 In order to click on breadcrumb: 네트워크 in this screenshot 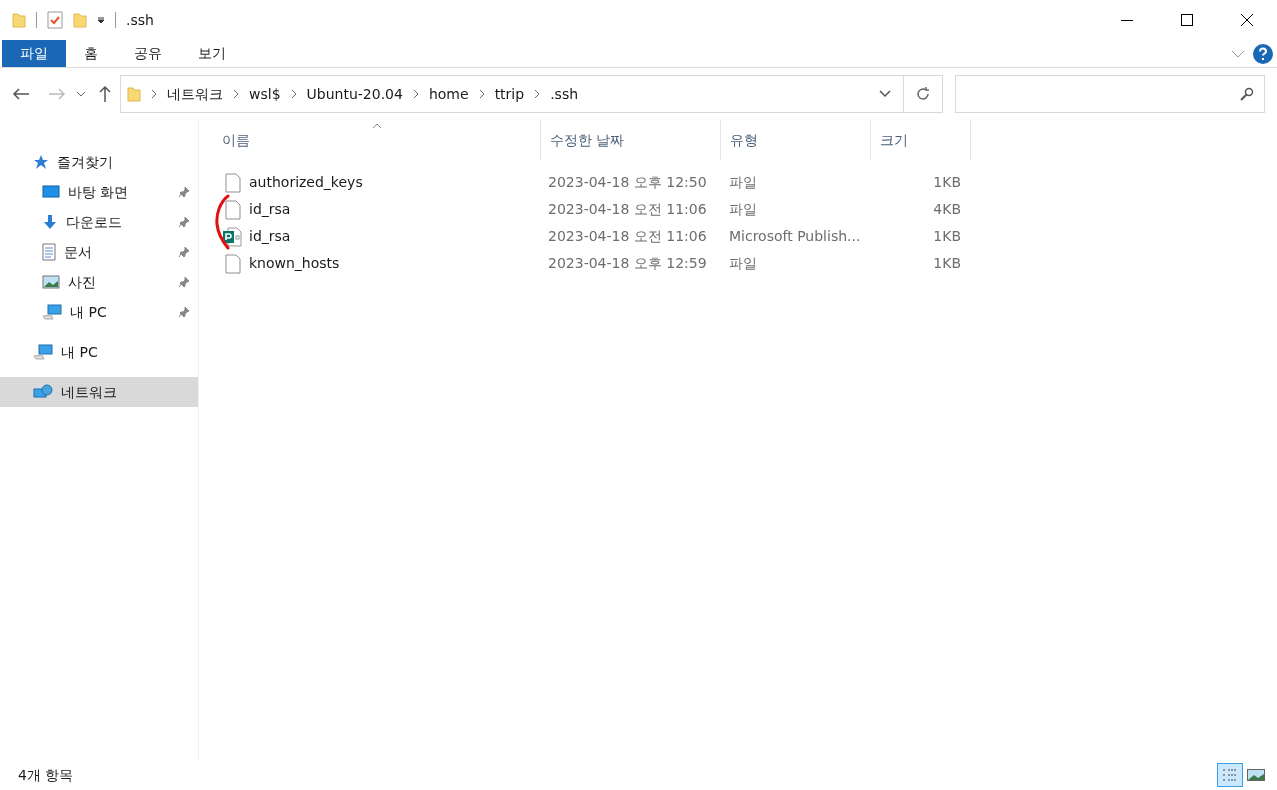, I will do `click(195, 94)`.